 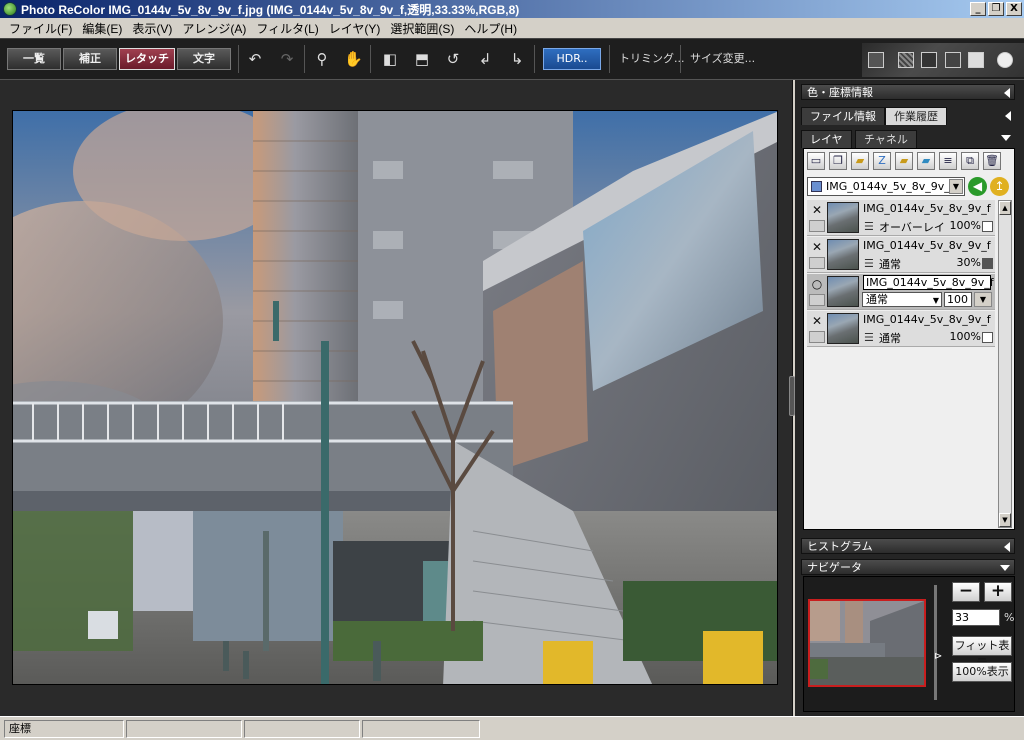 What do you see at coordinates (929, 60) in the screenshot?
I see `grid-view-icon` at bounding box center [929, 60].